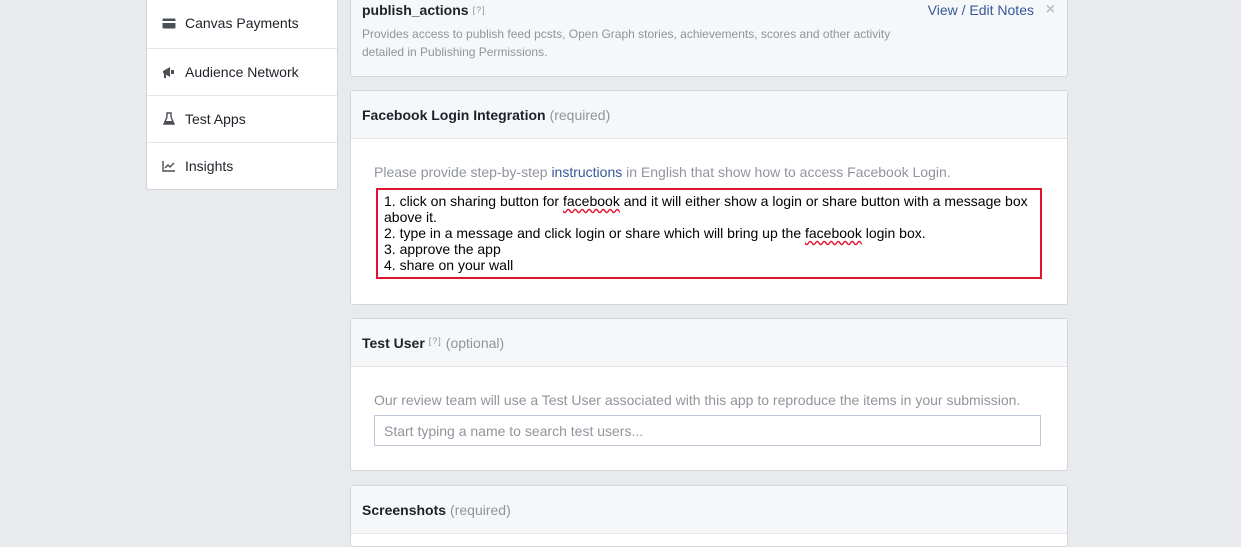 This screenshot has width=1241, height=547. I want to click on card-icon, so click(169, 23).